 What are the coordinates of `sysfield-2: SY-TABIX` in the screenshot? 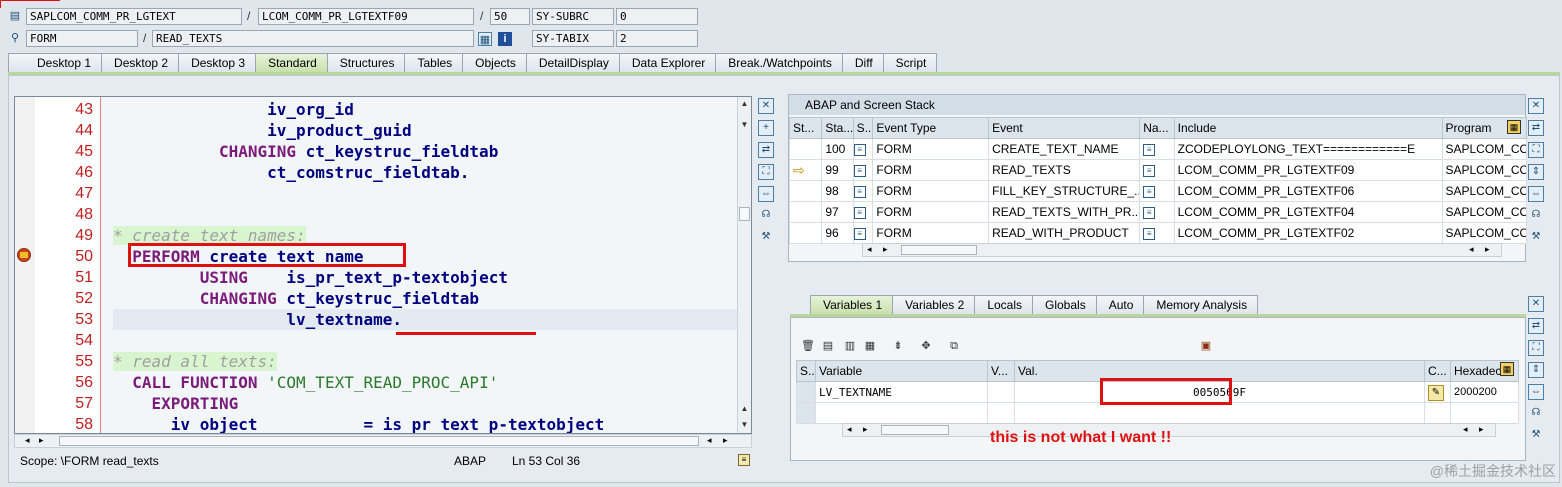 It's located at (573, 38).